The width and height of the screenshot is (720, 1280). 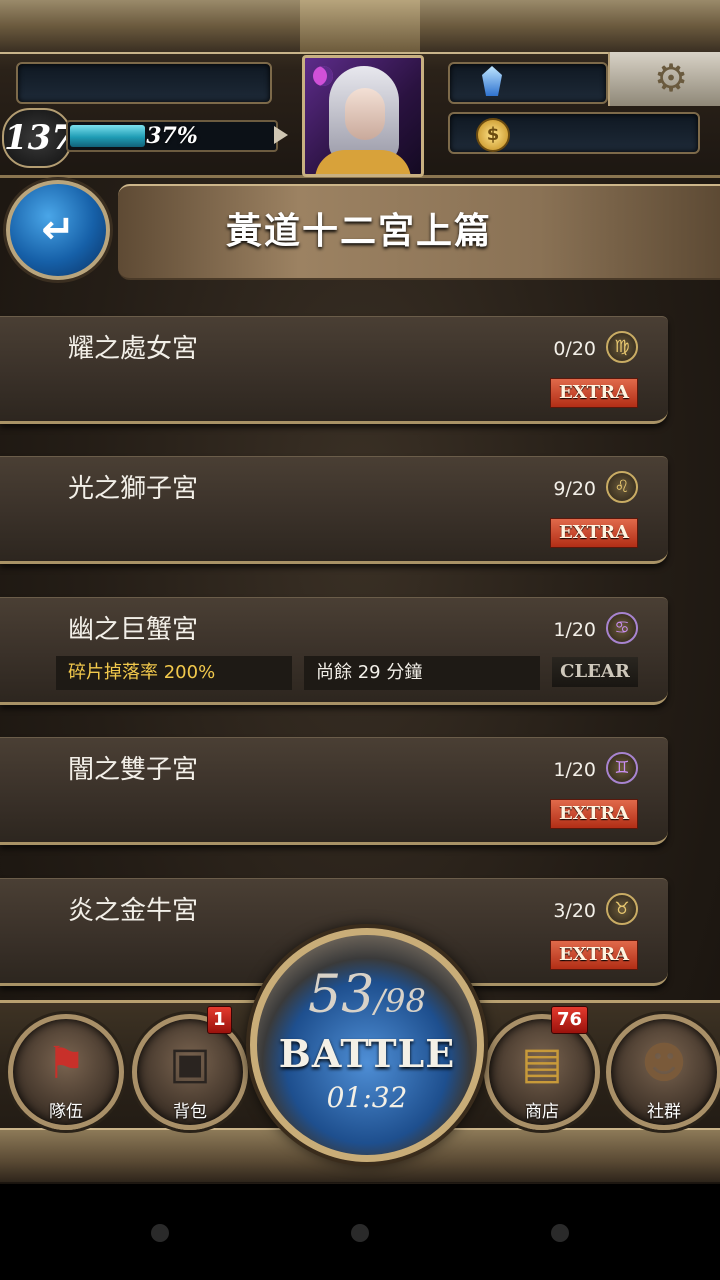 I want to click on avatar-face, so click(x=365, y=114).